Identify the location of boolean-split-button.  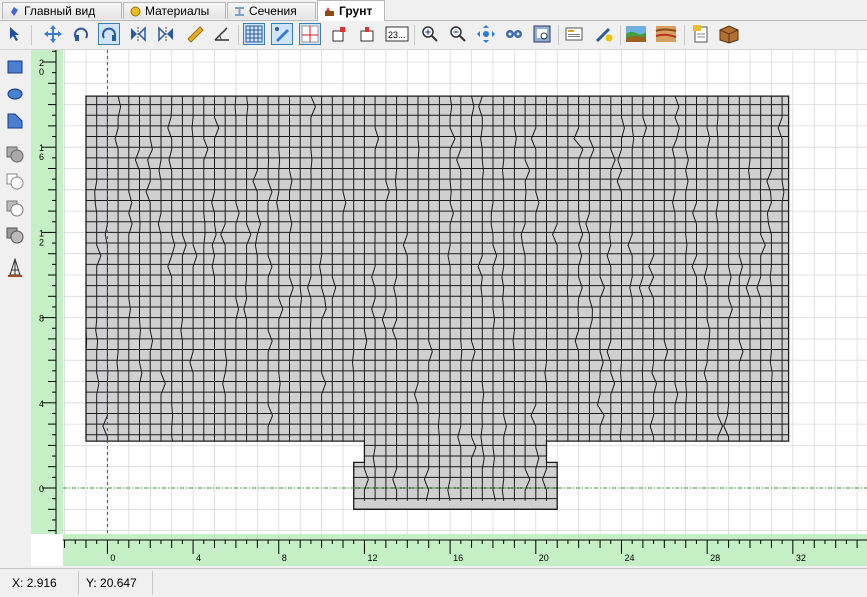
(15, 235).